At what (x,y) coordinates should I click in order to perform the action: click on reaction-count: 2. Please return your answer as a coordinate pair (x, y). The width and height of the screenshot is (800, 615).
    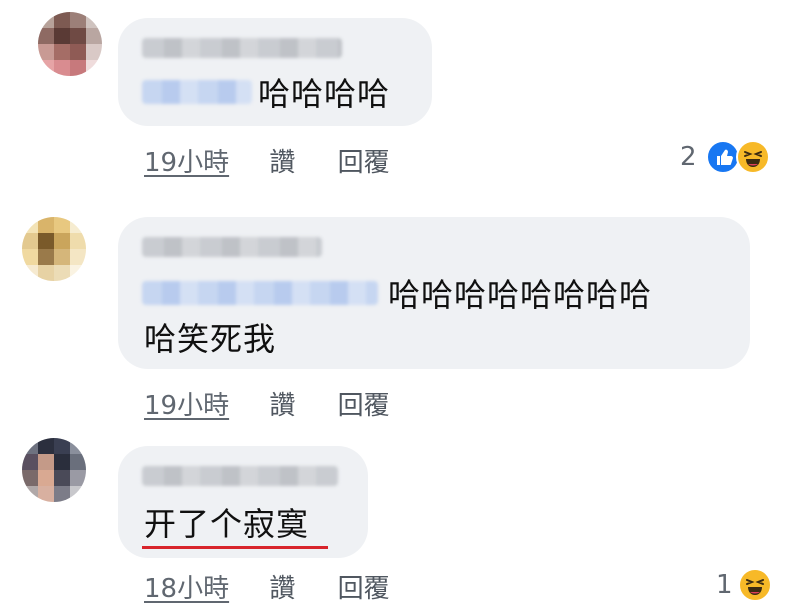
    Looking at the image, I should click on (688, 157).